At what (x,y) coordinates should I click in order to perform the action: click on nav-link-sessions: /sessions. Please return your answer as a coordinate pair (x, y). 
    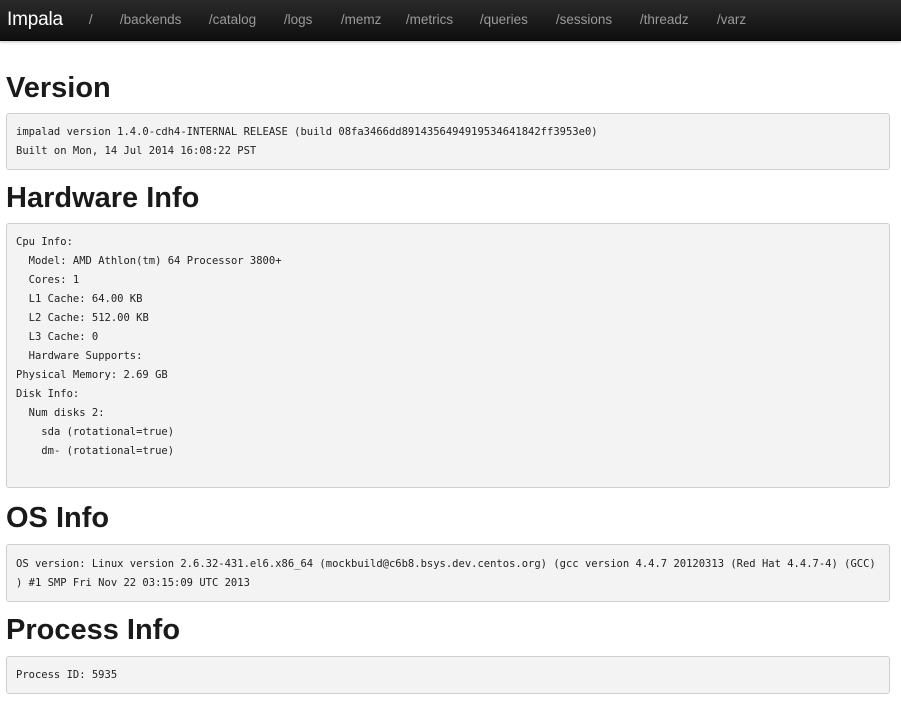
    Looking at the image, I should click on (598, 20).